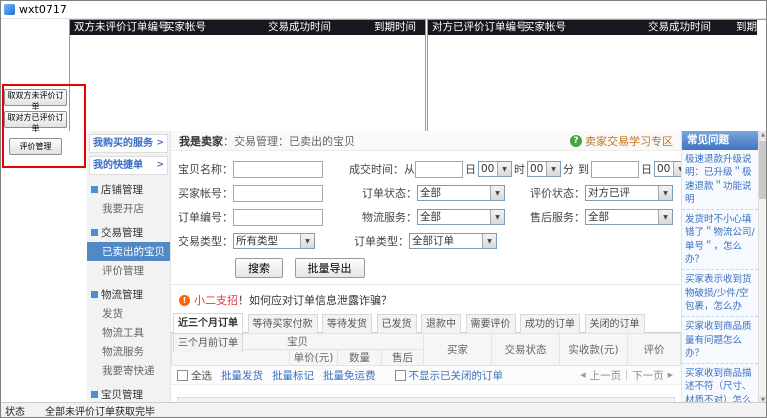 The image size is (767, 418). I want to click on scroll-up-arrow-icon: ▲, so click(762, 135).